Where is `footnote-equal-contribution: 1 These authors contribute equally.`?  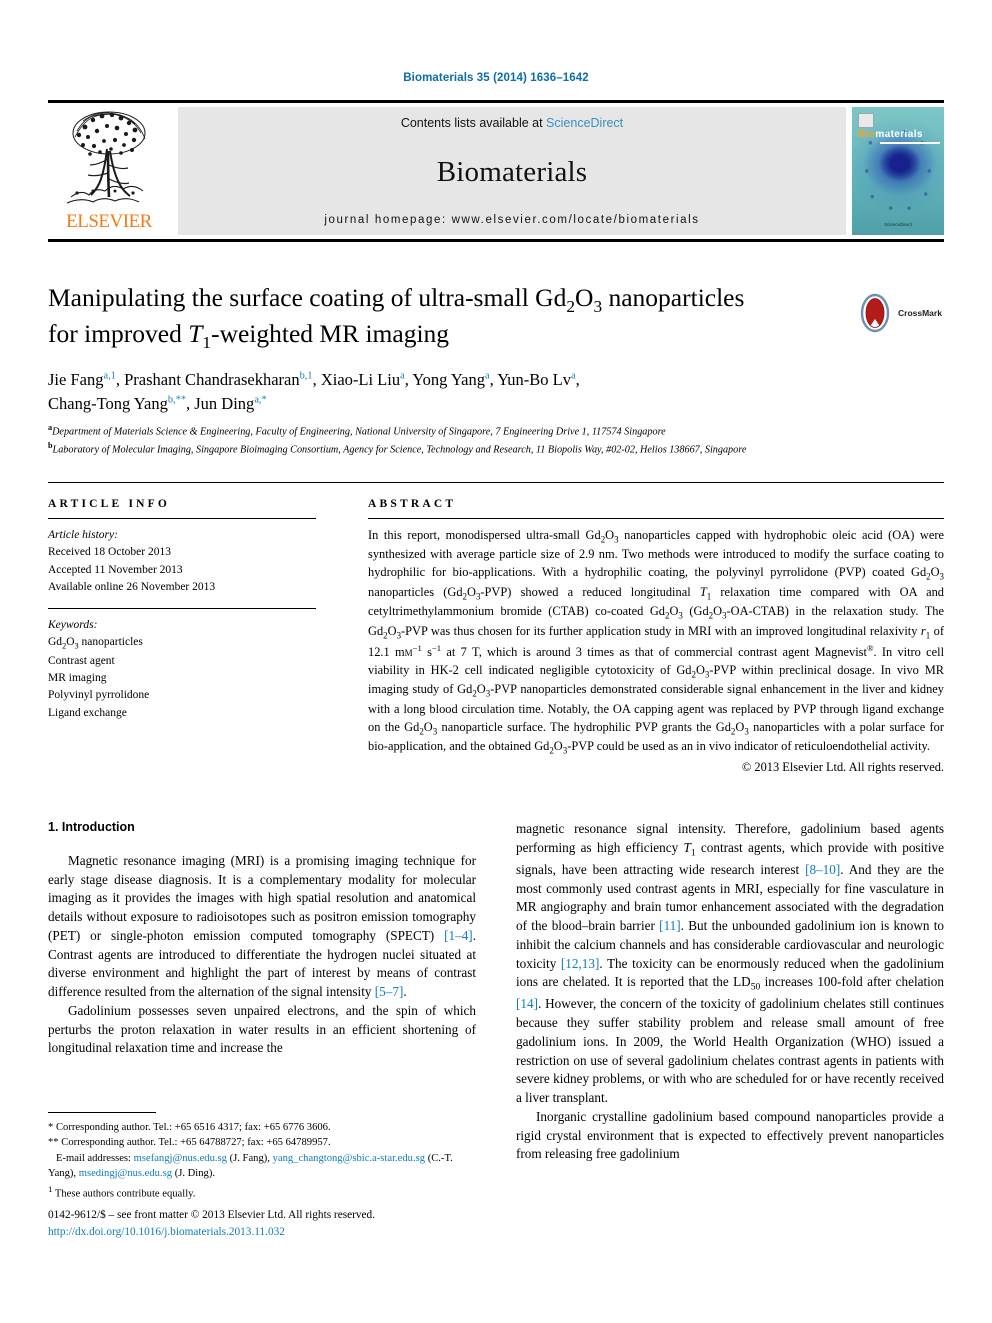 footnote-equal-contribution: 1 These authors contribute equally. is located at coordinates (262, 1192).